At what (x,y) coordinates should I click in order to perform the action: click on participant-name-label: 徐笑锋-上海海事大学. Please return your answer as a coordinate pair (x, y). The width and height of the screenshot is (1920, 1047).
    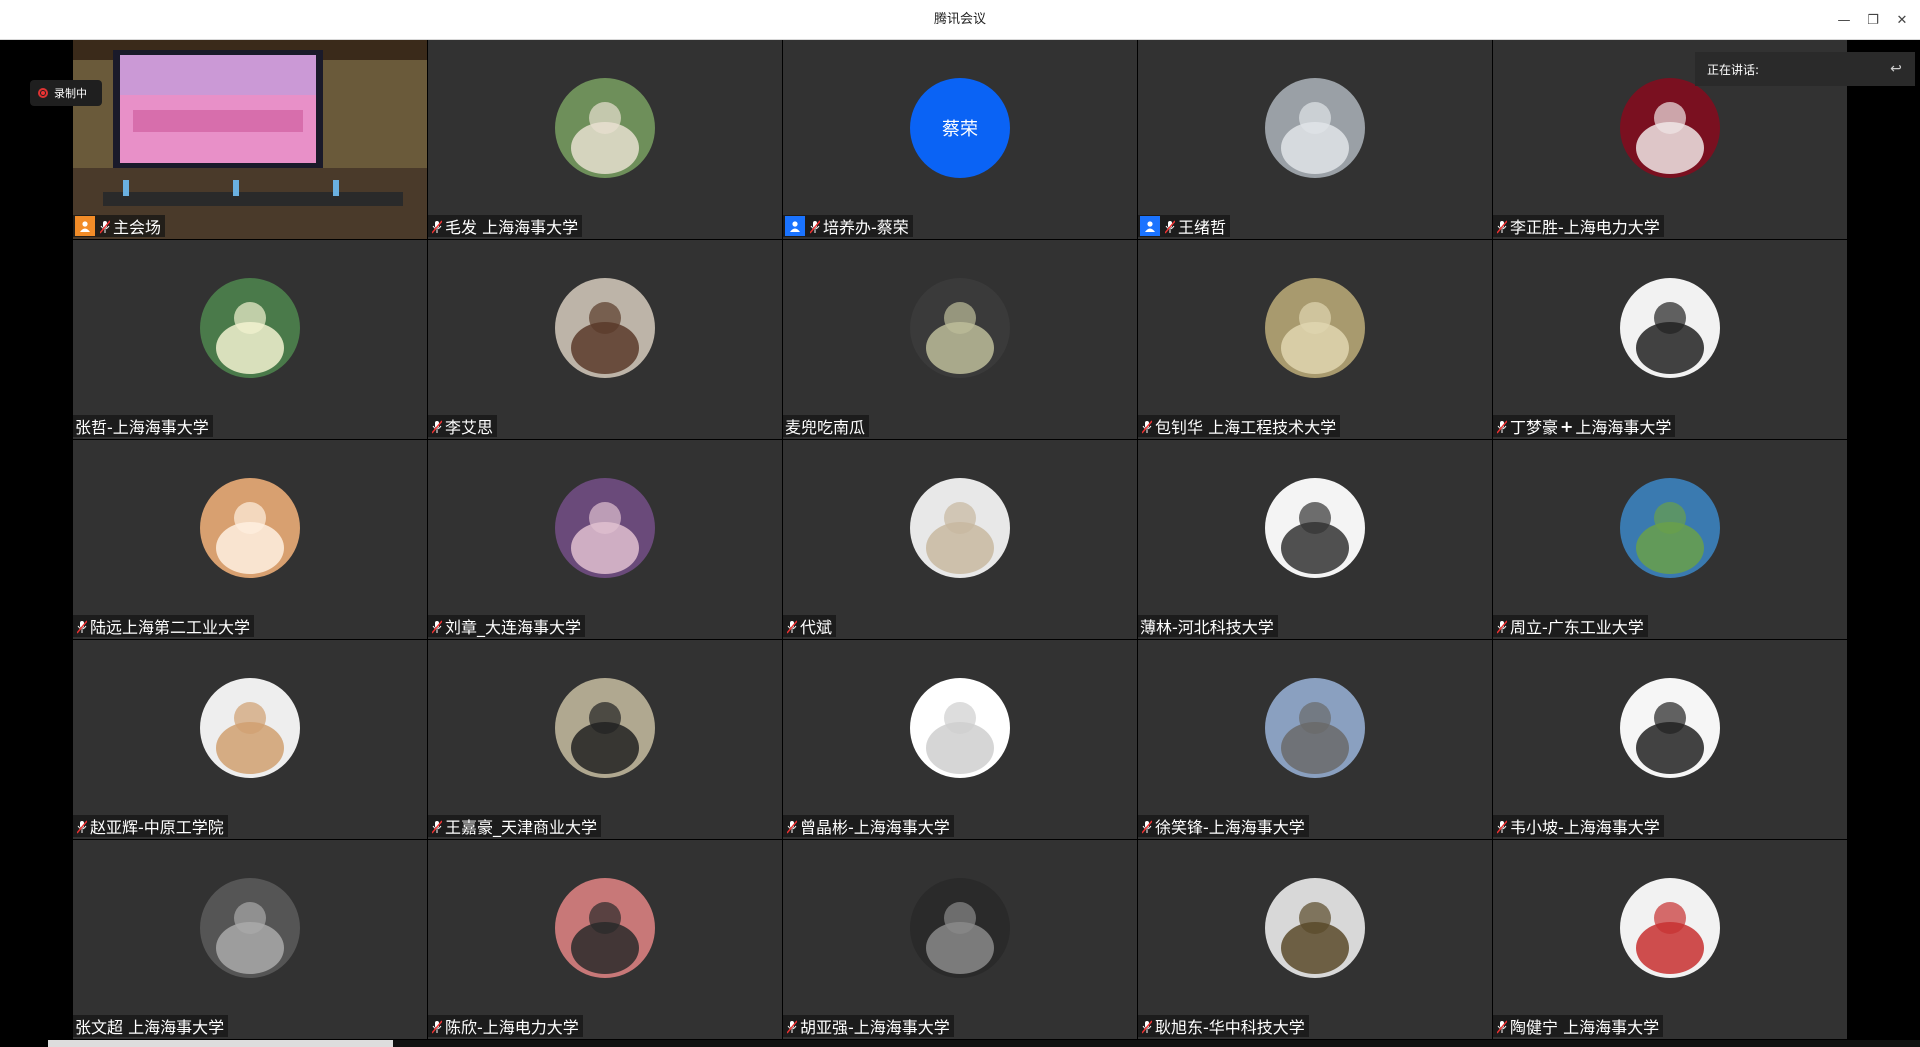
    Looking at the image, I should click on (1223, 826).